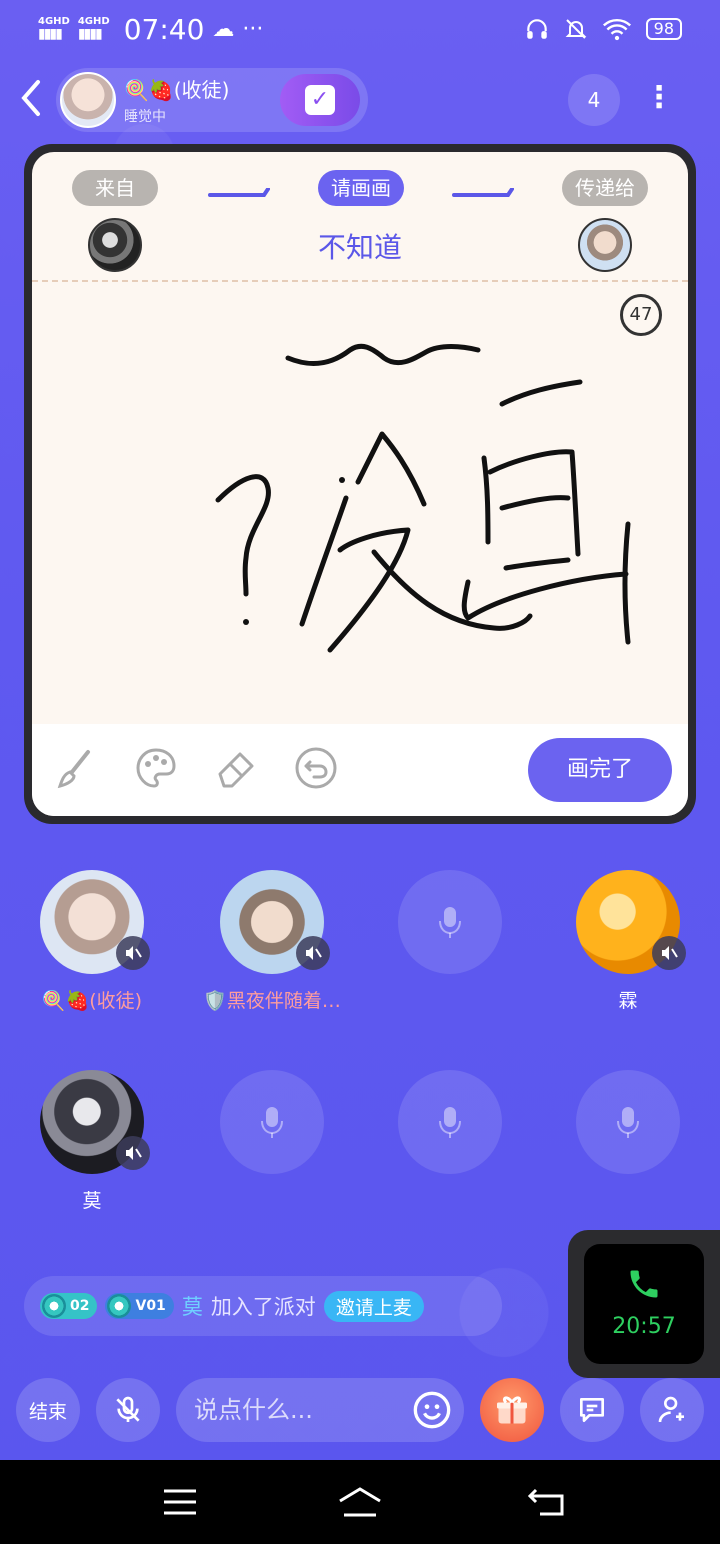 This screenshot has height=1544, width=720. I want to click on chevron-left-icon, so click(30, 98).